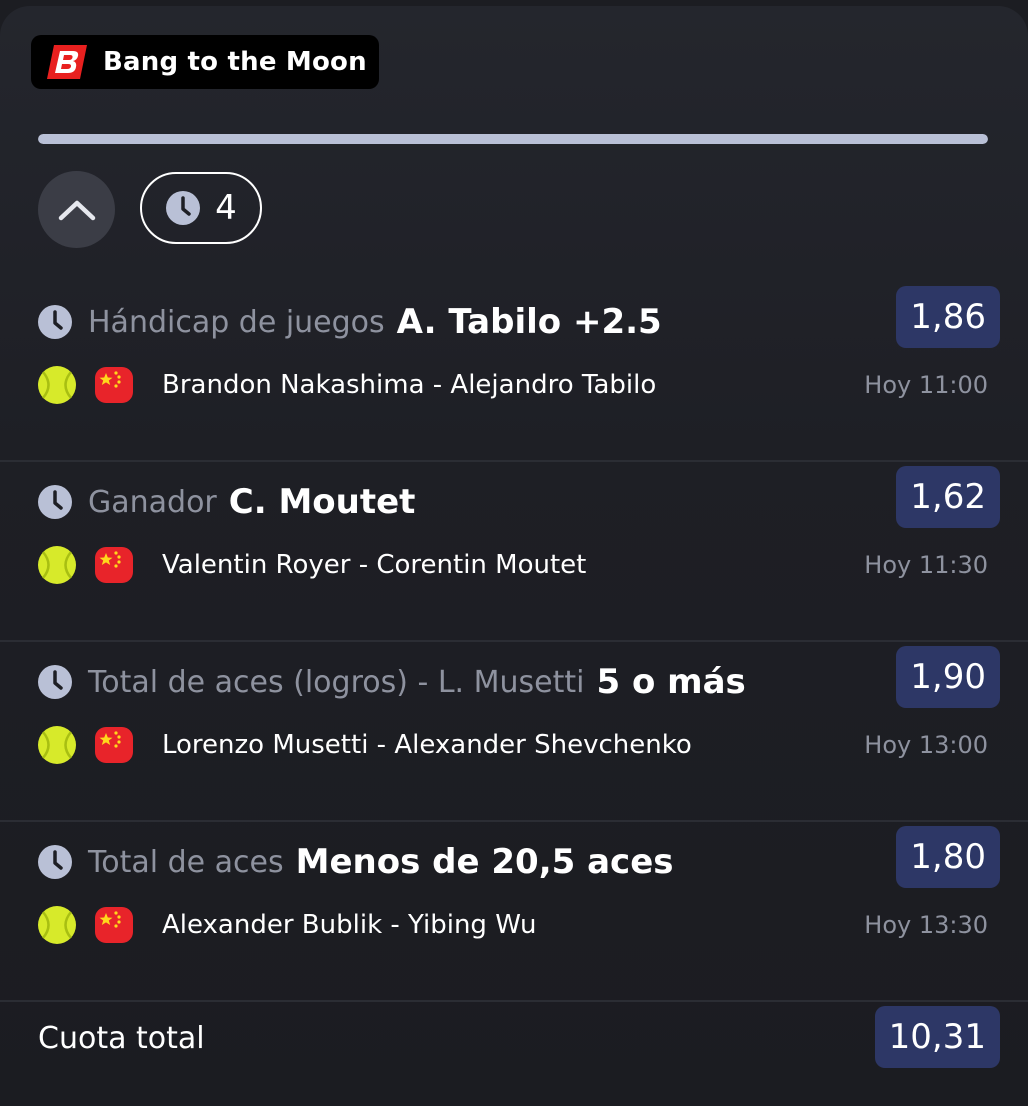  What do you see at coordinates (484, 862) in the screenshot?
I see `bet-pick: Menos de 20,5 aces` at bounding box center [484, 862].